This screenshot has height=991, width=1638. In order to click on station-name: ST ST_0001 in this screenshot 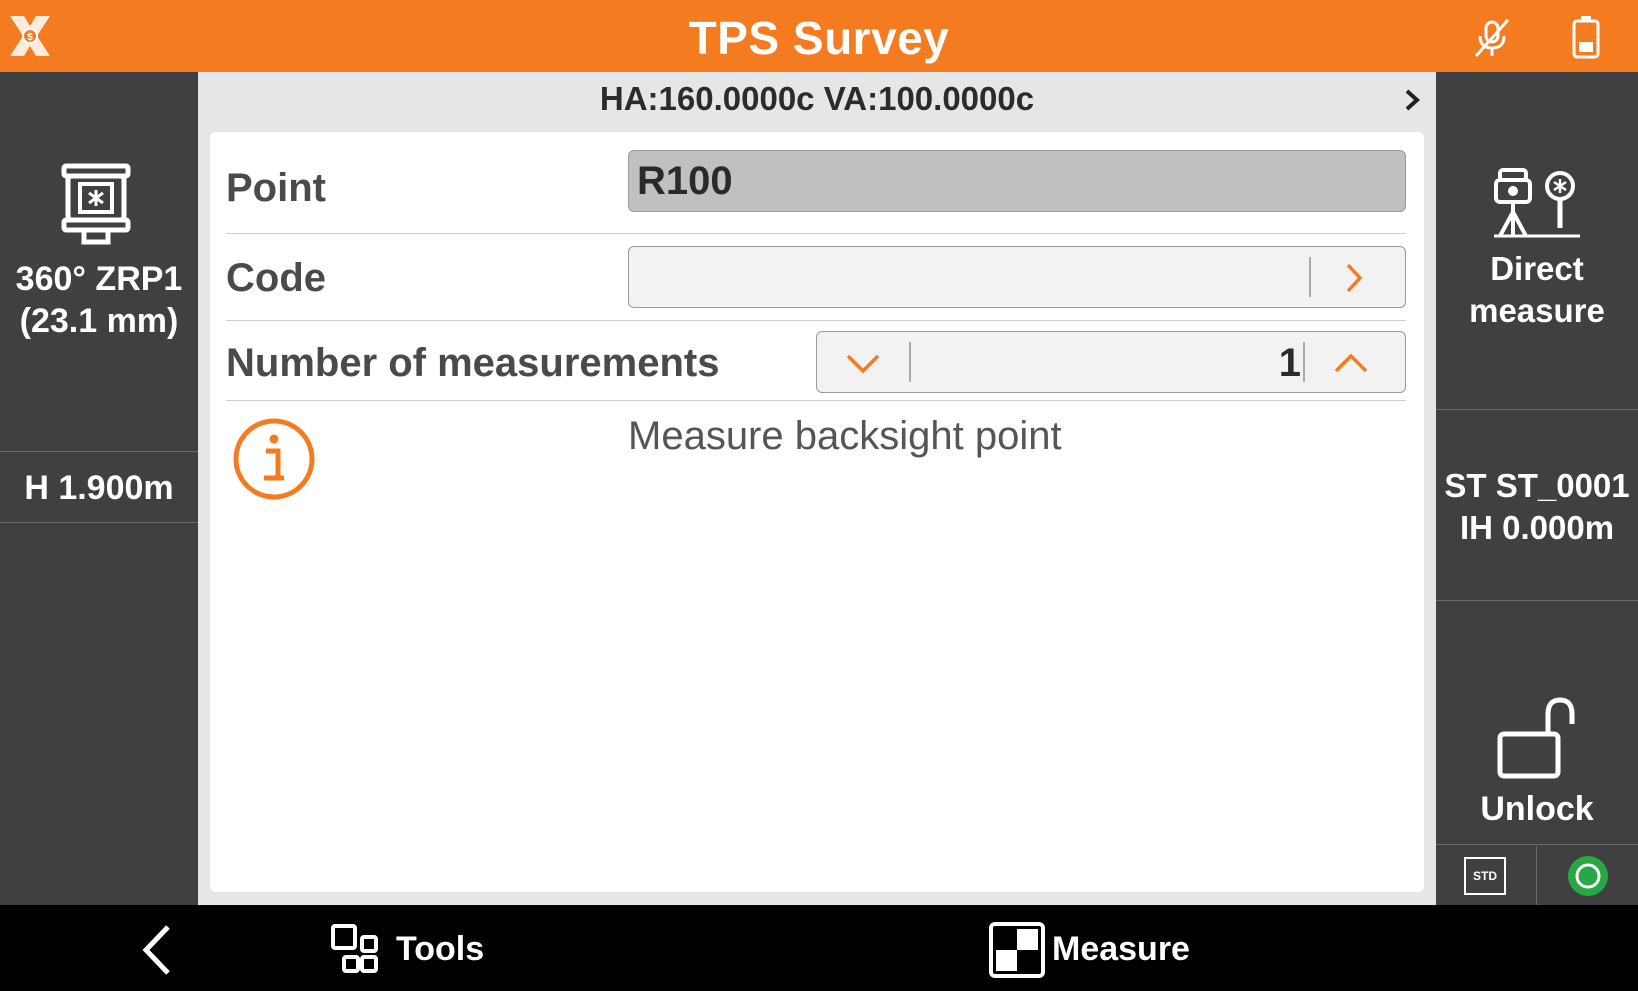, I will do `click(1537, 485)`.